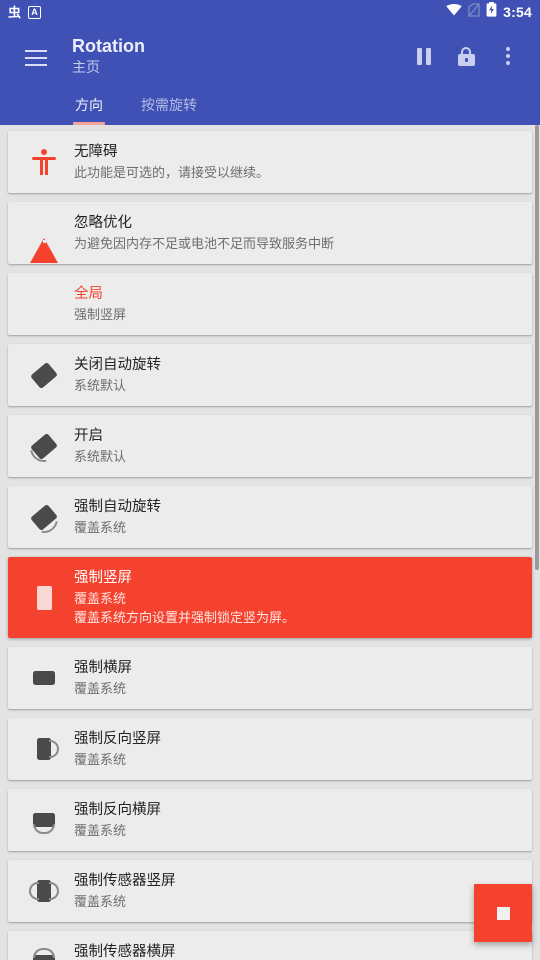 Image resolution: width=540 pixels, height=960 pixels. I want to click on reverse-portrait-icon, so click(44, 749).